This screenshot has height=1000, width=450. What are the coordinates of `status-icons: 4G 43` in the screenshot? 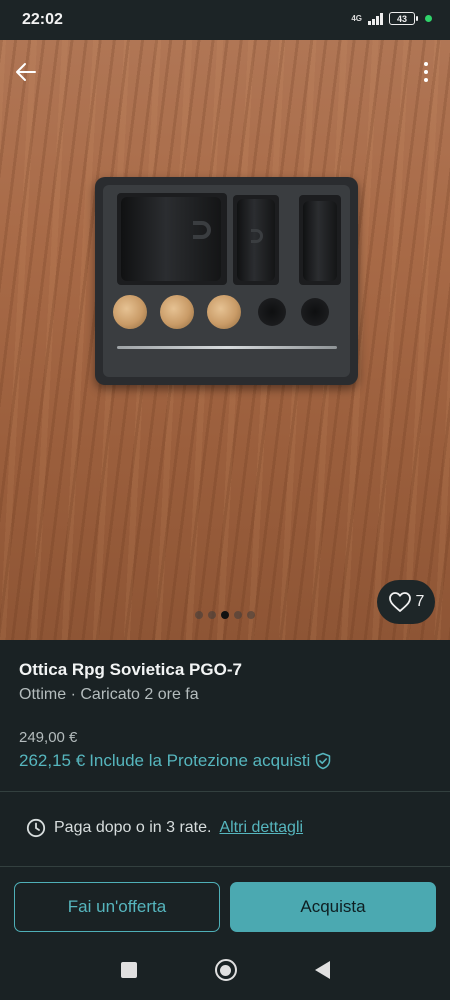 It's located at (391, 18).